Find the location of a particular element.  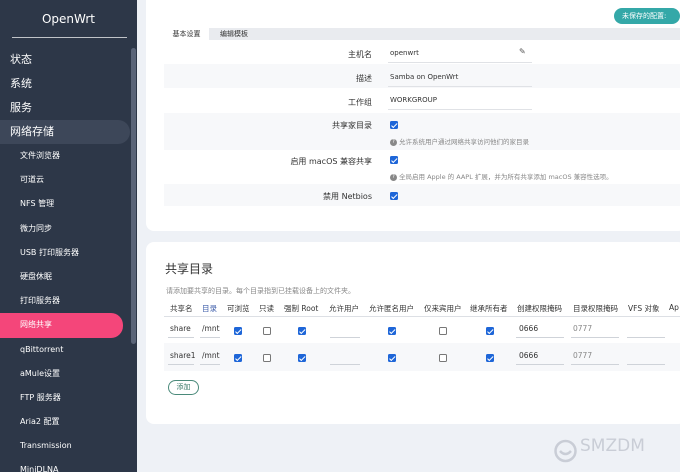

share-name-input: share is located at coordinates (180, 328).